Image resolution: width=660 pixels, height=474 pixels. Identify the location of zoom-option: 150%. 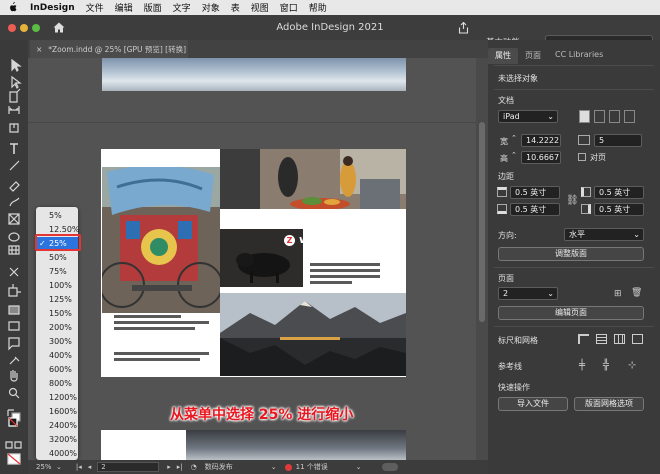
(57, 314).